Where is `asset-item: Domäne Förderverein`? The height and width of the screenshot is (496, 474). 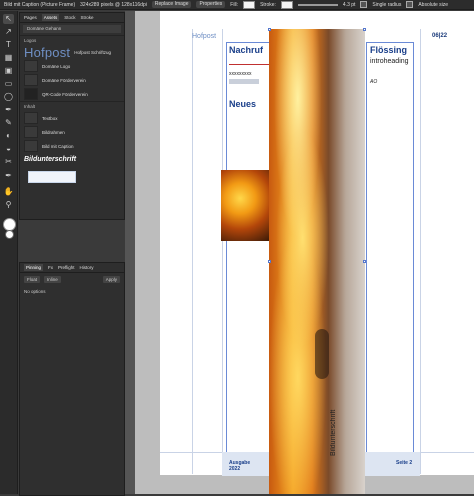 asset-item: Domäne Förderverein is located at coordinates (72, 80).